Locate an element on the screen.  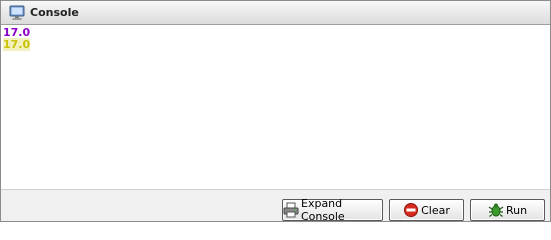
run-button: Run is located at coordinates (507, 210).